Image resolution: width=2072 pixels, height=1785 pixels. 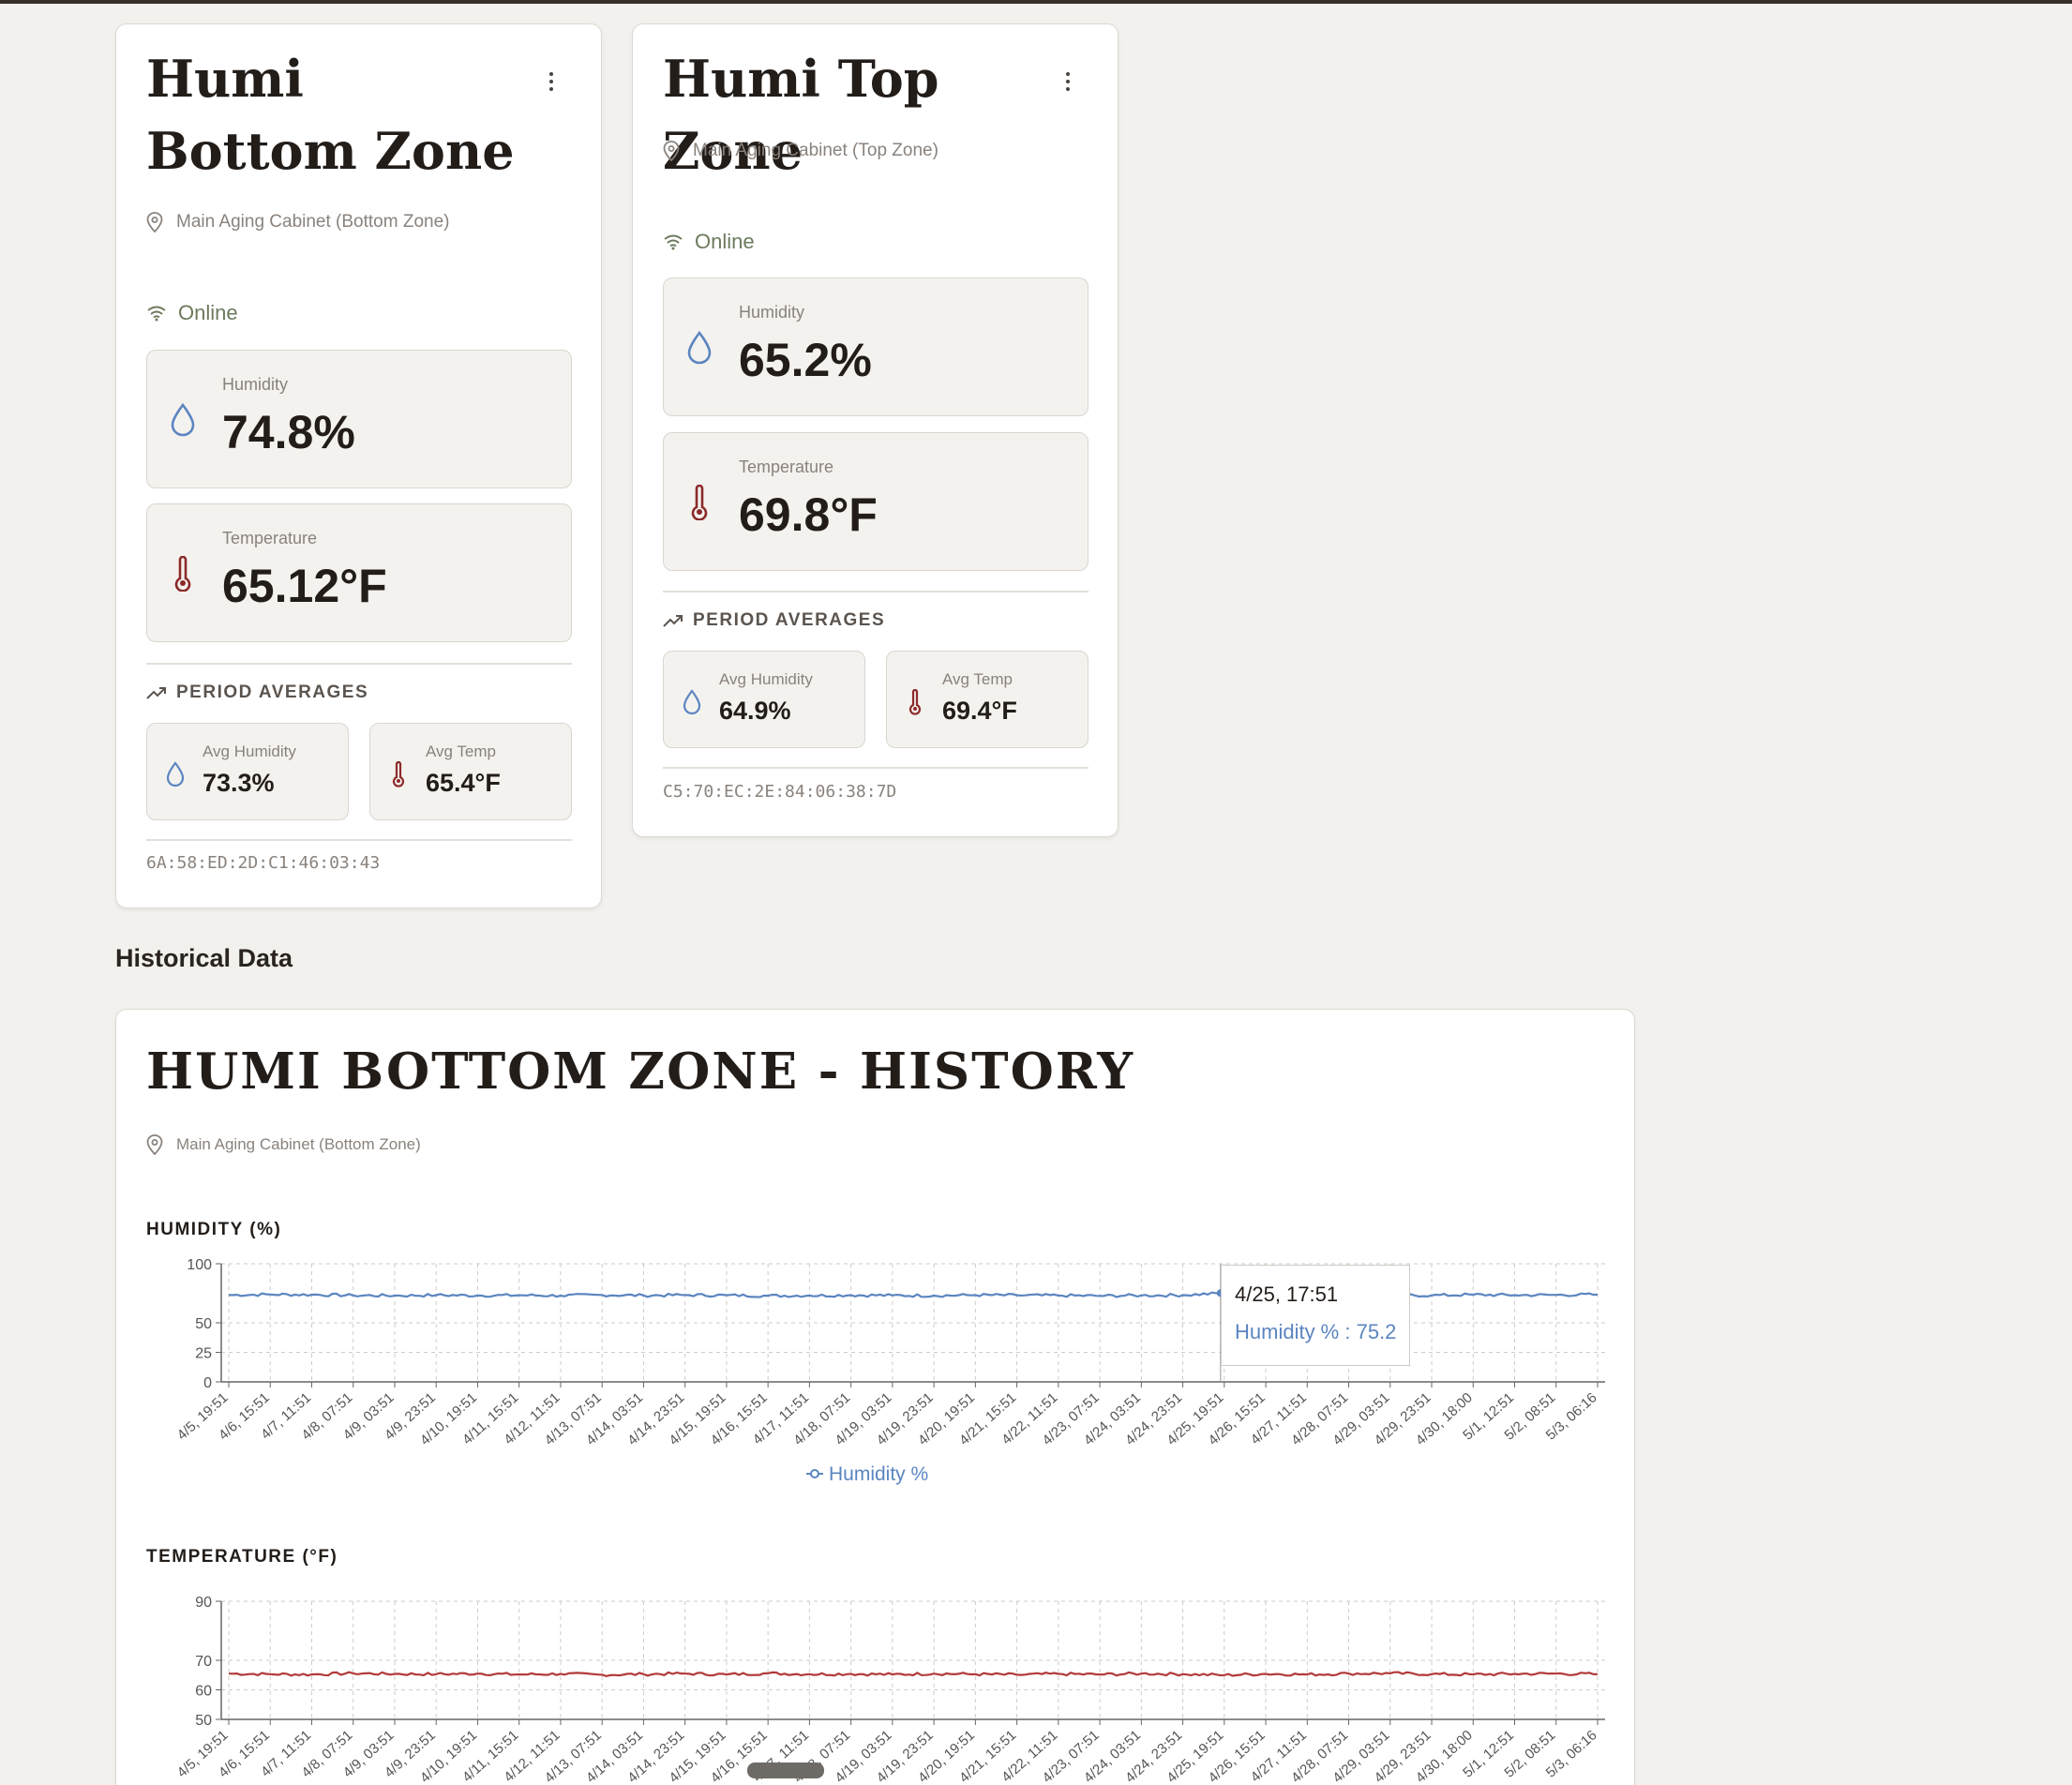 What do you see at coordinates (1316, 1315) in the screenshot?
I see `chart-tooltip: 4/25, 17:51 Humidity % : 75.2` at bounding box center [1316, 1315].